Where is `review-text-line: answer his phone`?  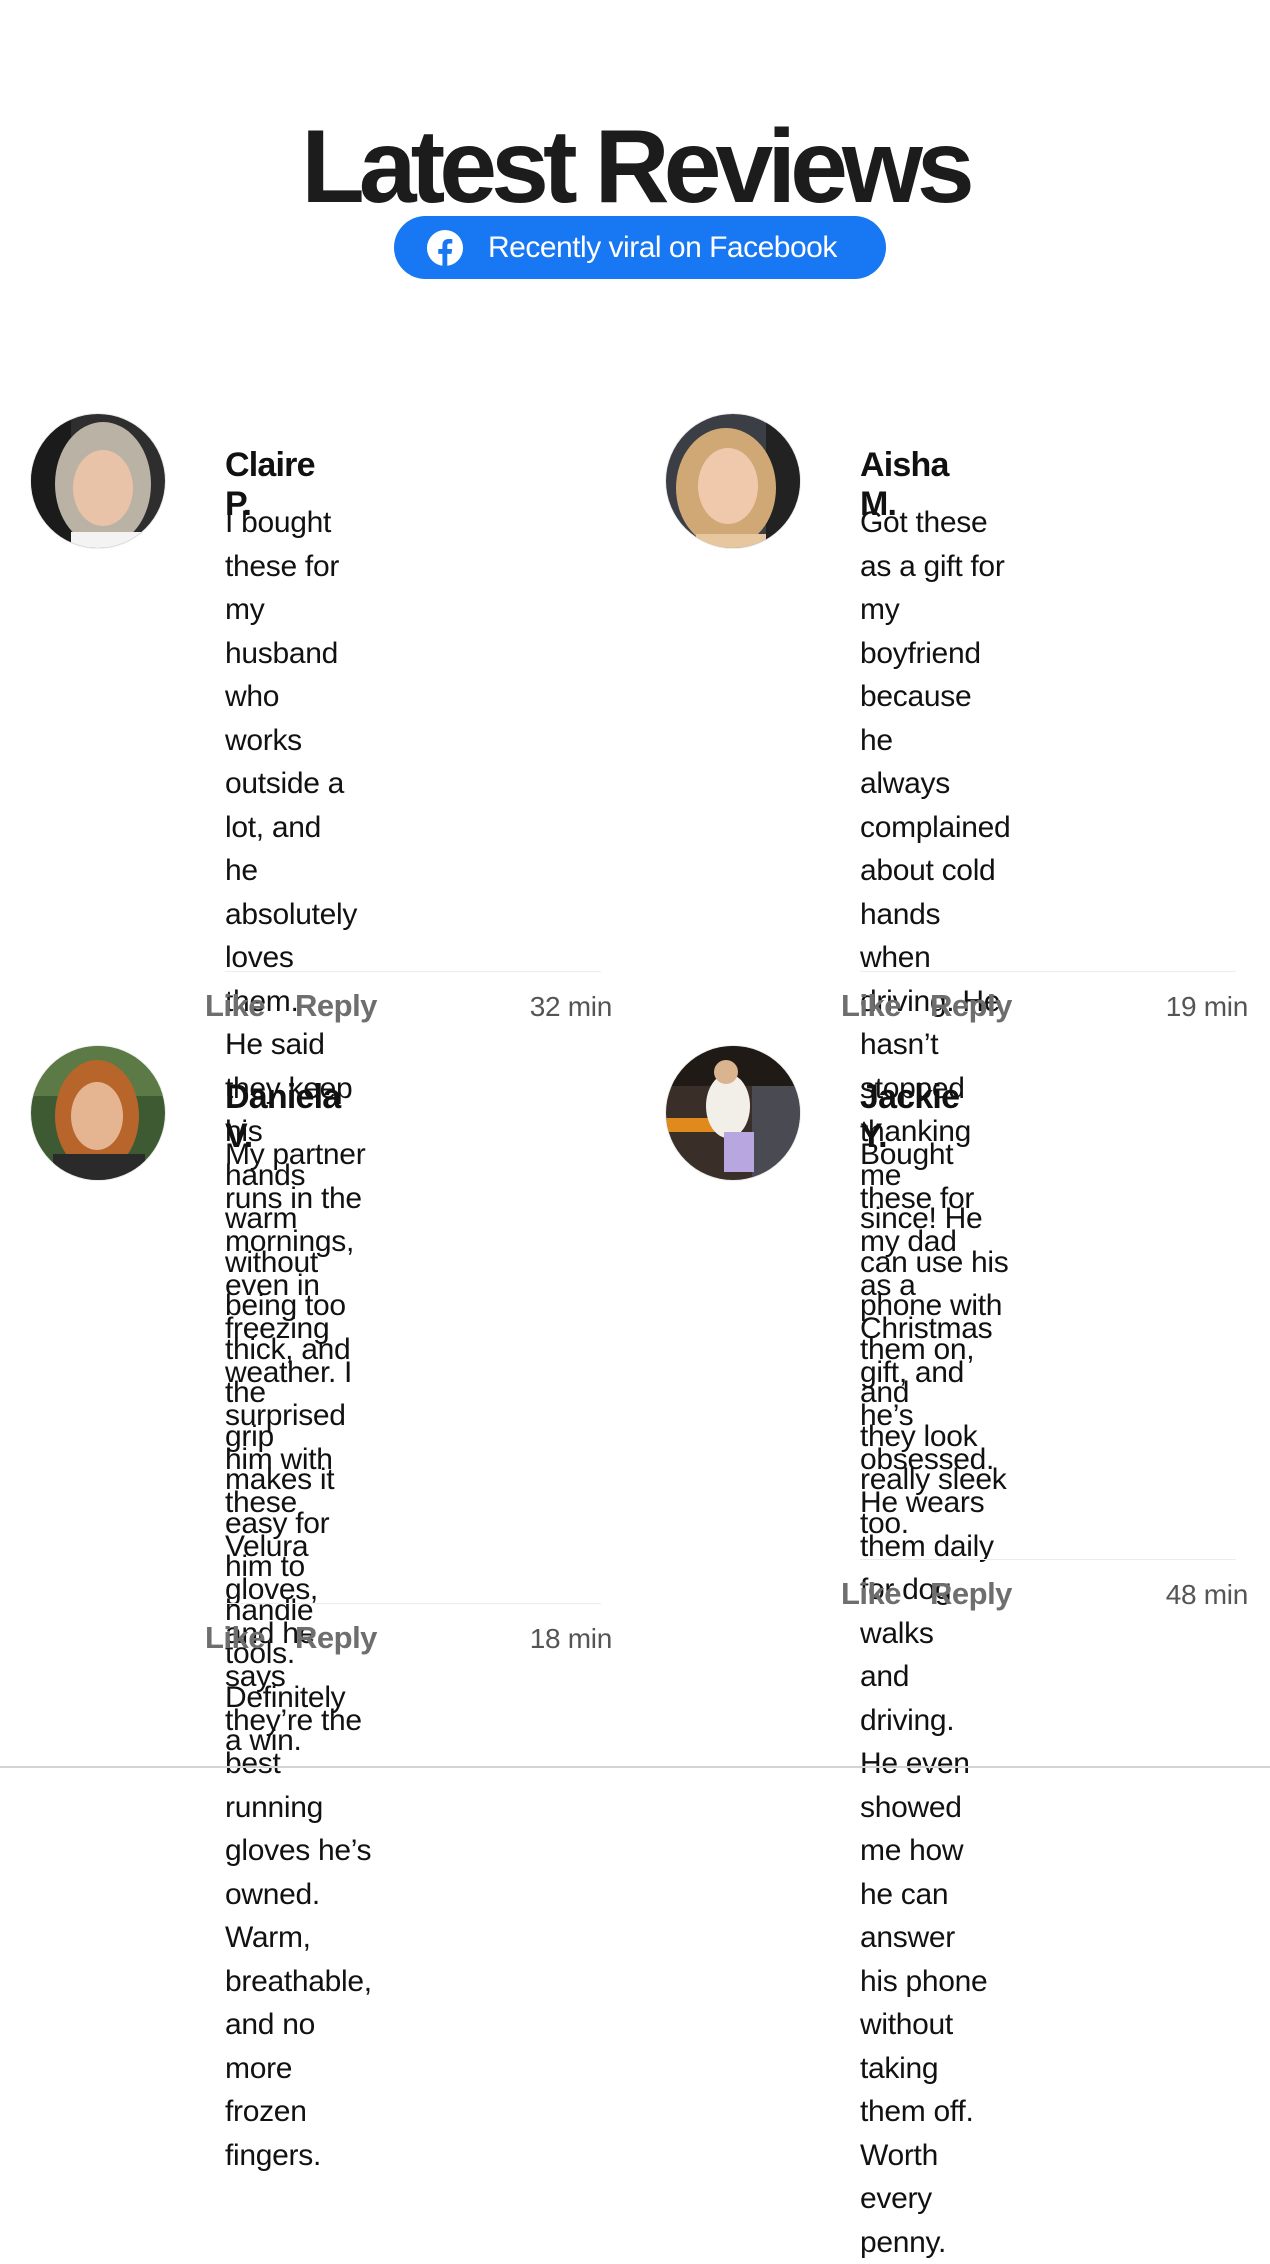 review-text-line: answer his phone is located at coordinates (927, 1959).